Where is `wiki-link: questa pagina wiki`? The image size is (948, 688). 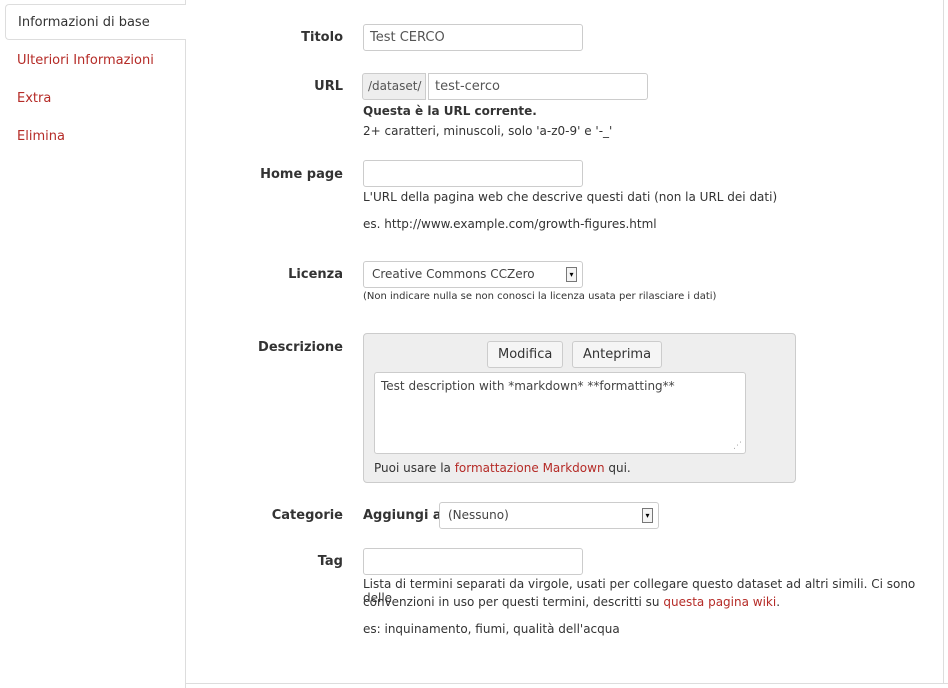 wiki-link: questa pagina wiki is located at coordinates (719, 602).